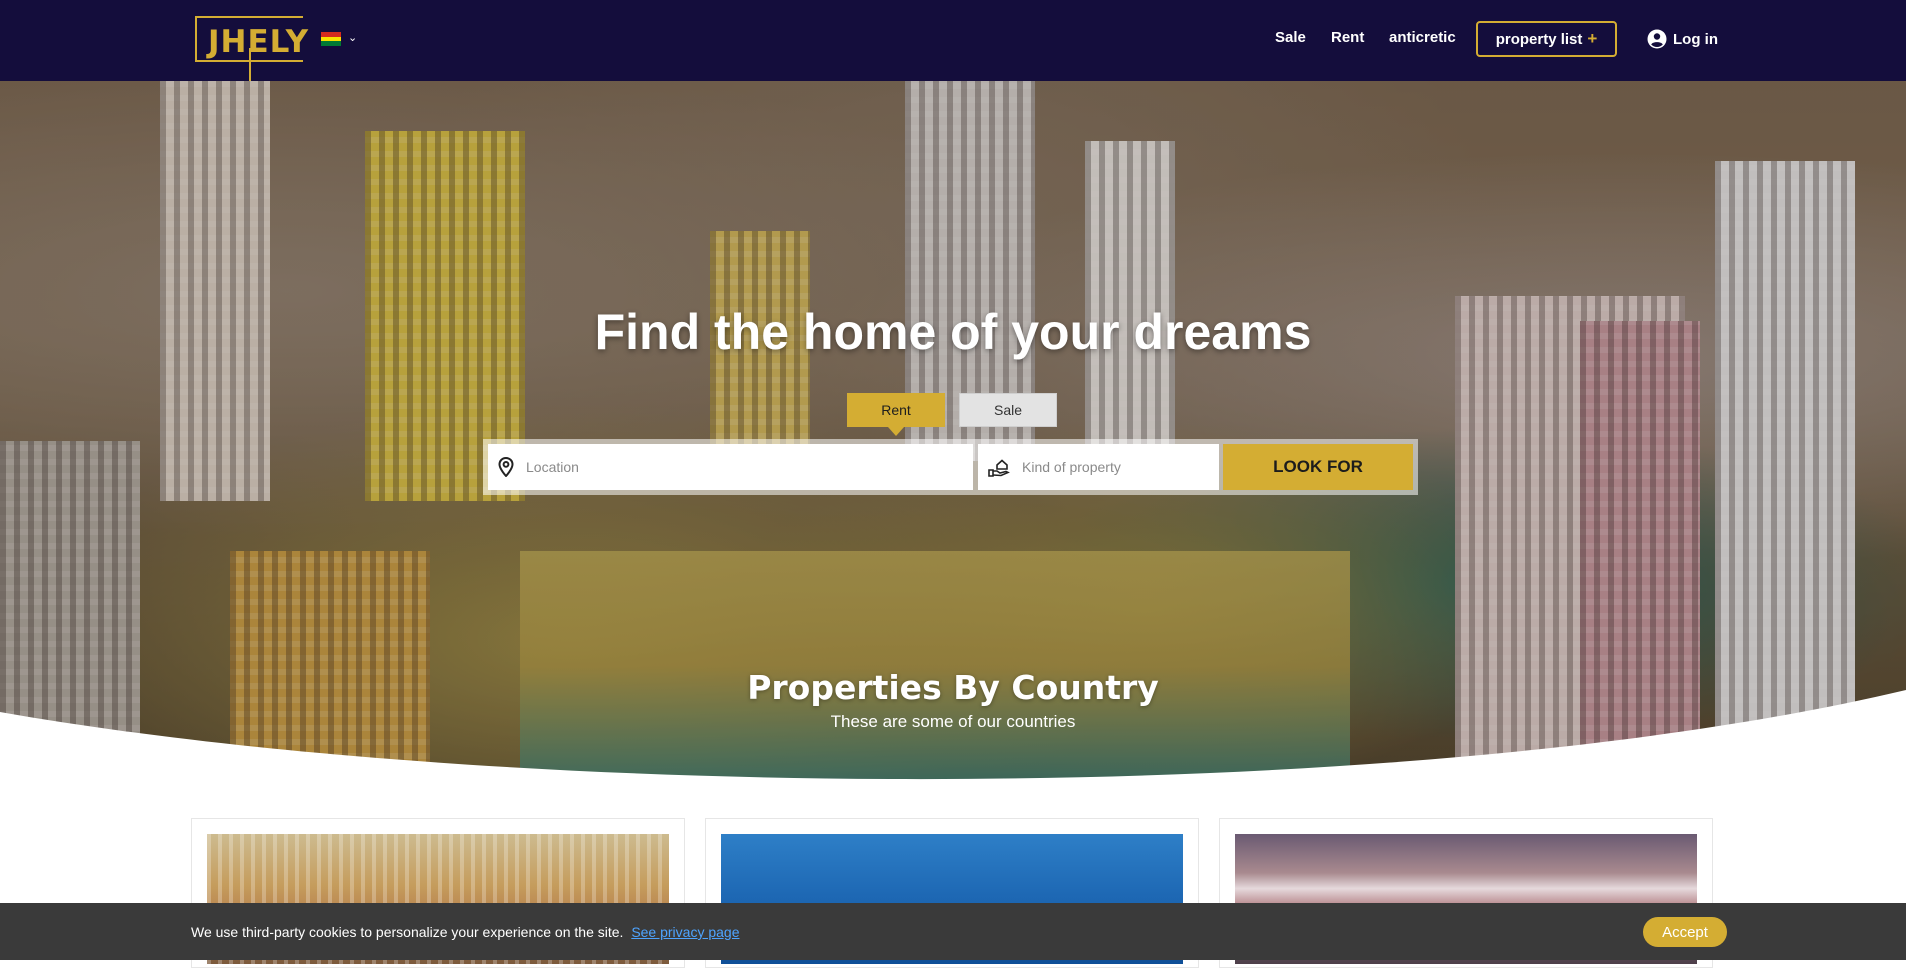 The image size is (1906, 968). What do you see at coordinates (1119, 467) in the screenshot?
I see `kind-of-property-input` at bounding box center [1119, 467].